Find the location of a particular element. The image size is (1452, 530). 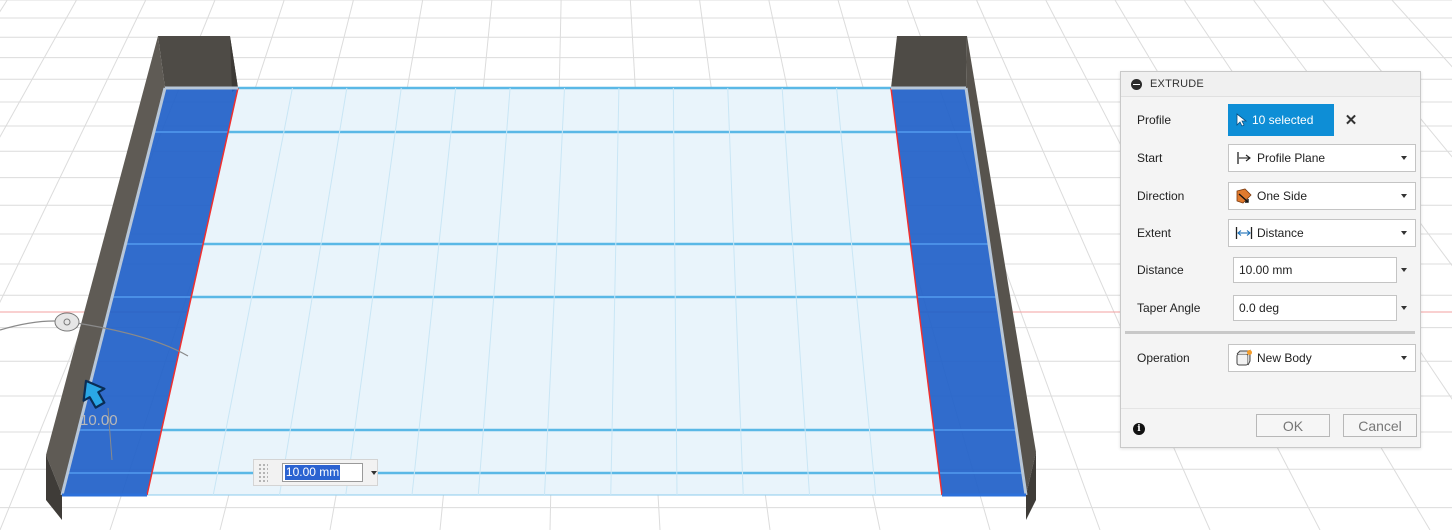

direction-select: One Side is located at coordinates (1322, 196).